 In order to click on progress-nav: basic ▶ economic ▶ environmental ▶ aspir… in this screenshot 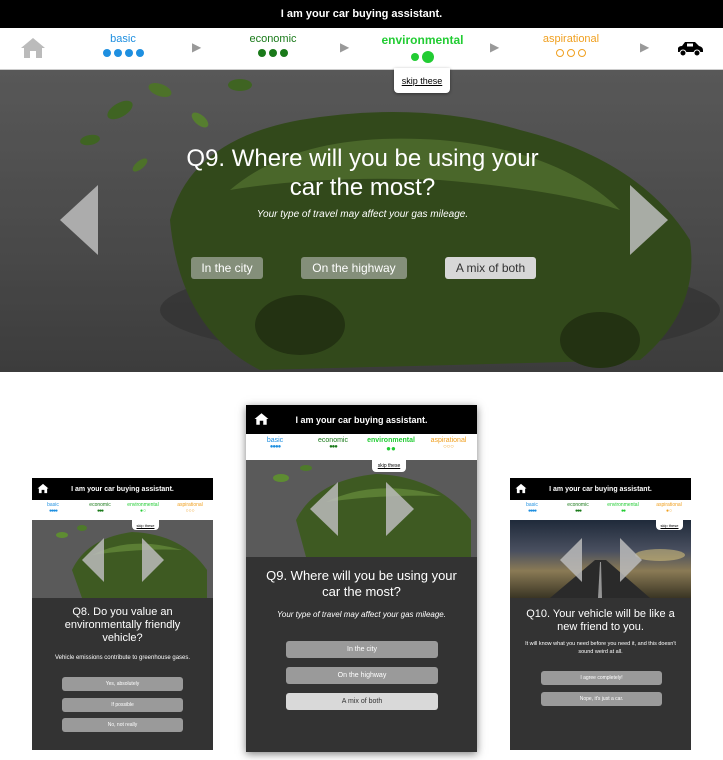, I will do `click(361, 49)`.